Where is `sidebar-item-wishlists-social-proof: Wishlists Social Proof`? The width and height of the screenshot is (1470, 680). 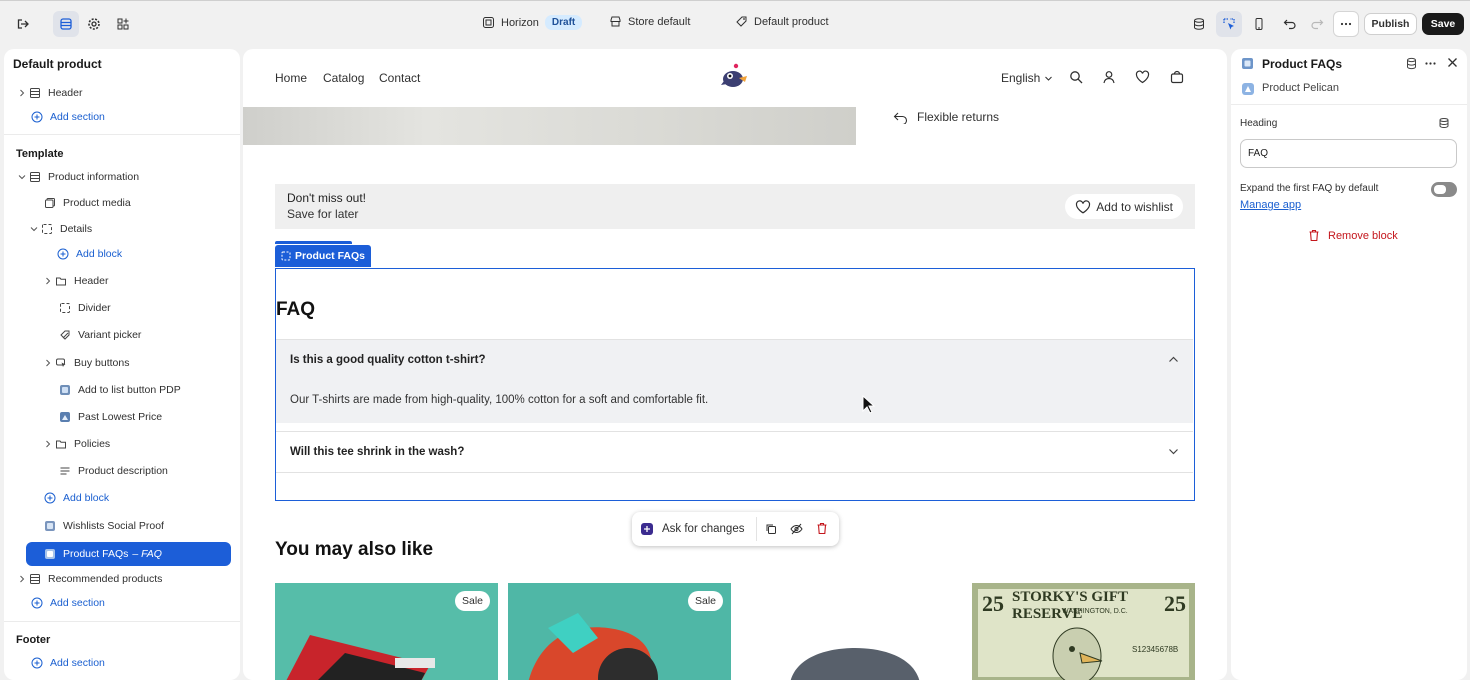
sidebar-item-wishlists-social-proof: Wishlists Social Proof is located at coordinates (122, 526).